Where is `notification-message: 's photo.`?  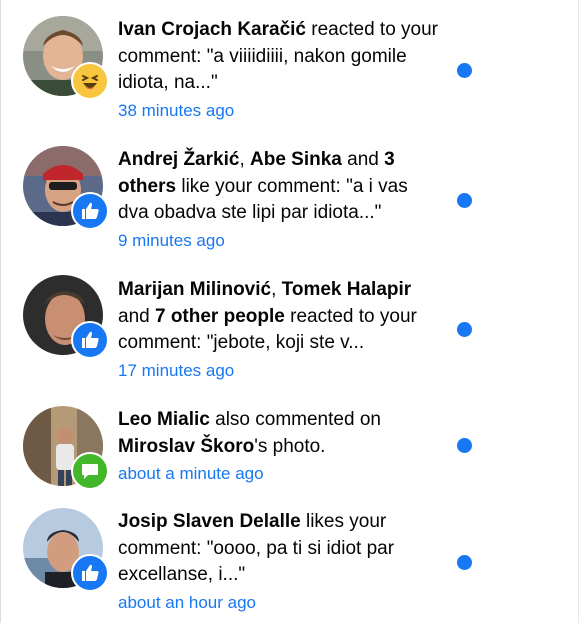 notification-message: 's photo. is located at coordinates (290, 446).